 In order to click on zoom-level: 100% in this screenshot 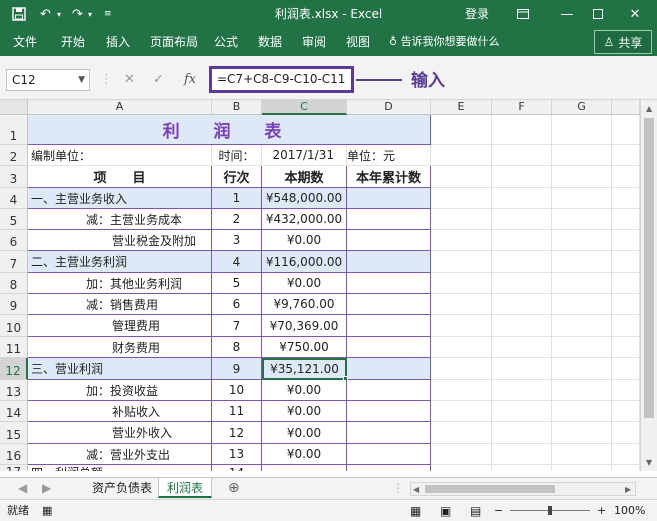, I will do `click(629, 510)`.